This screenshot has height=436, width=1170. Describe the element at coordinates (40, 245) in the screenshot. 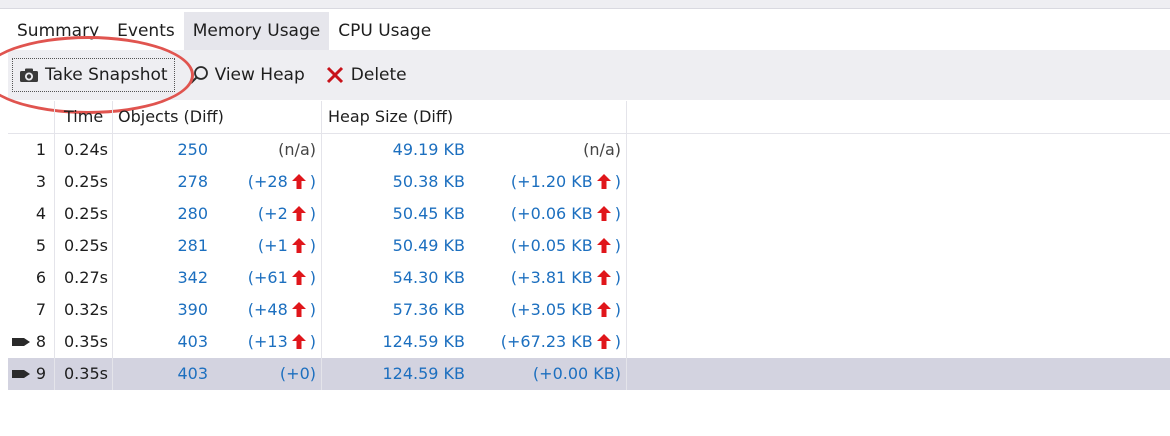

I see `row-id: 5` at that location.